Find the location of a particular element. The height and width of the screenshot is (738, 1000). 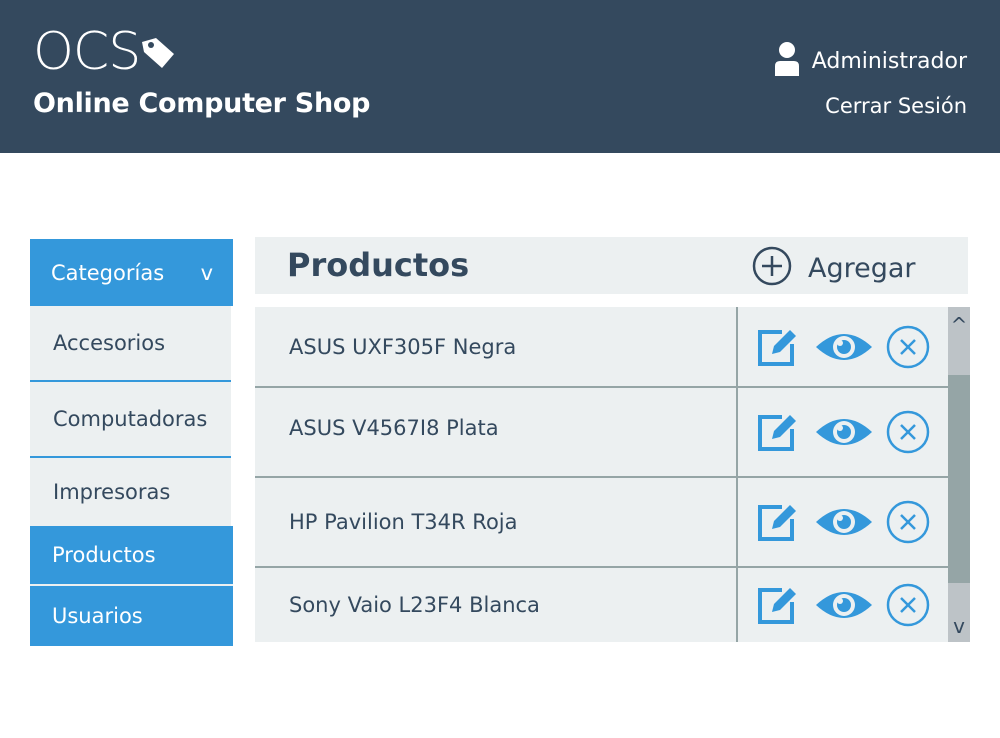

logo: OCS is located at coordinates (105, 52).